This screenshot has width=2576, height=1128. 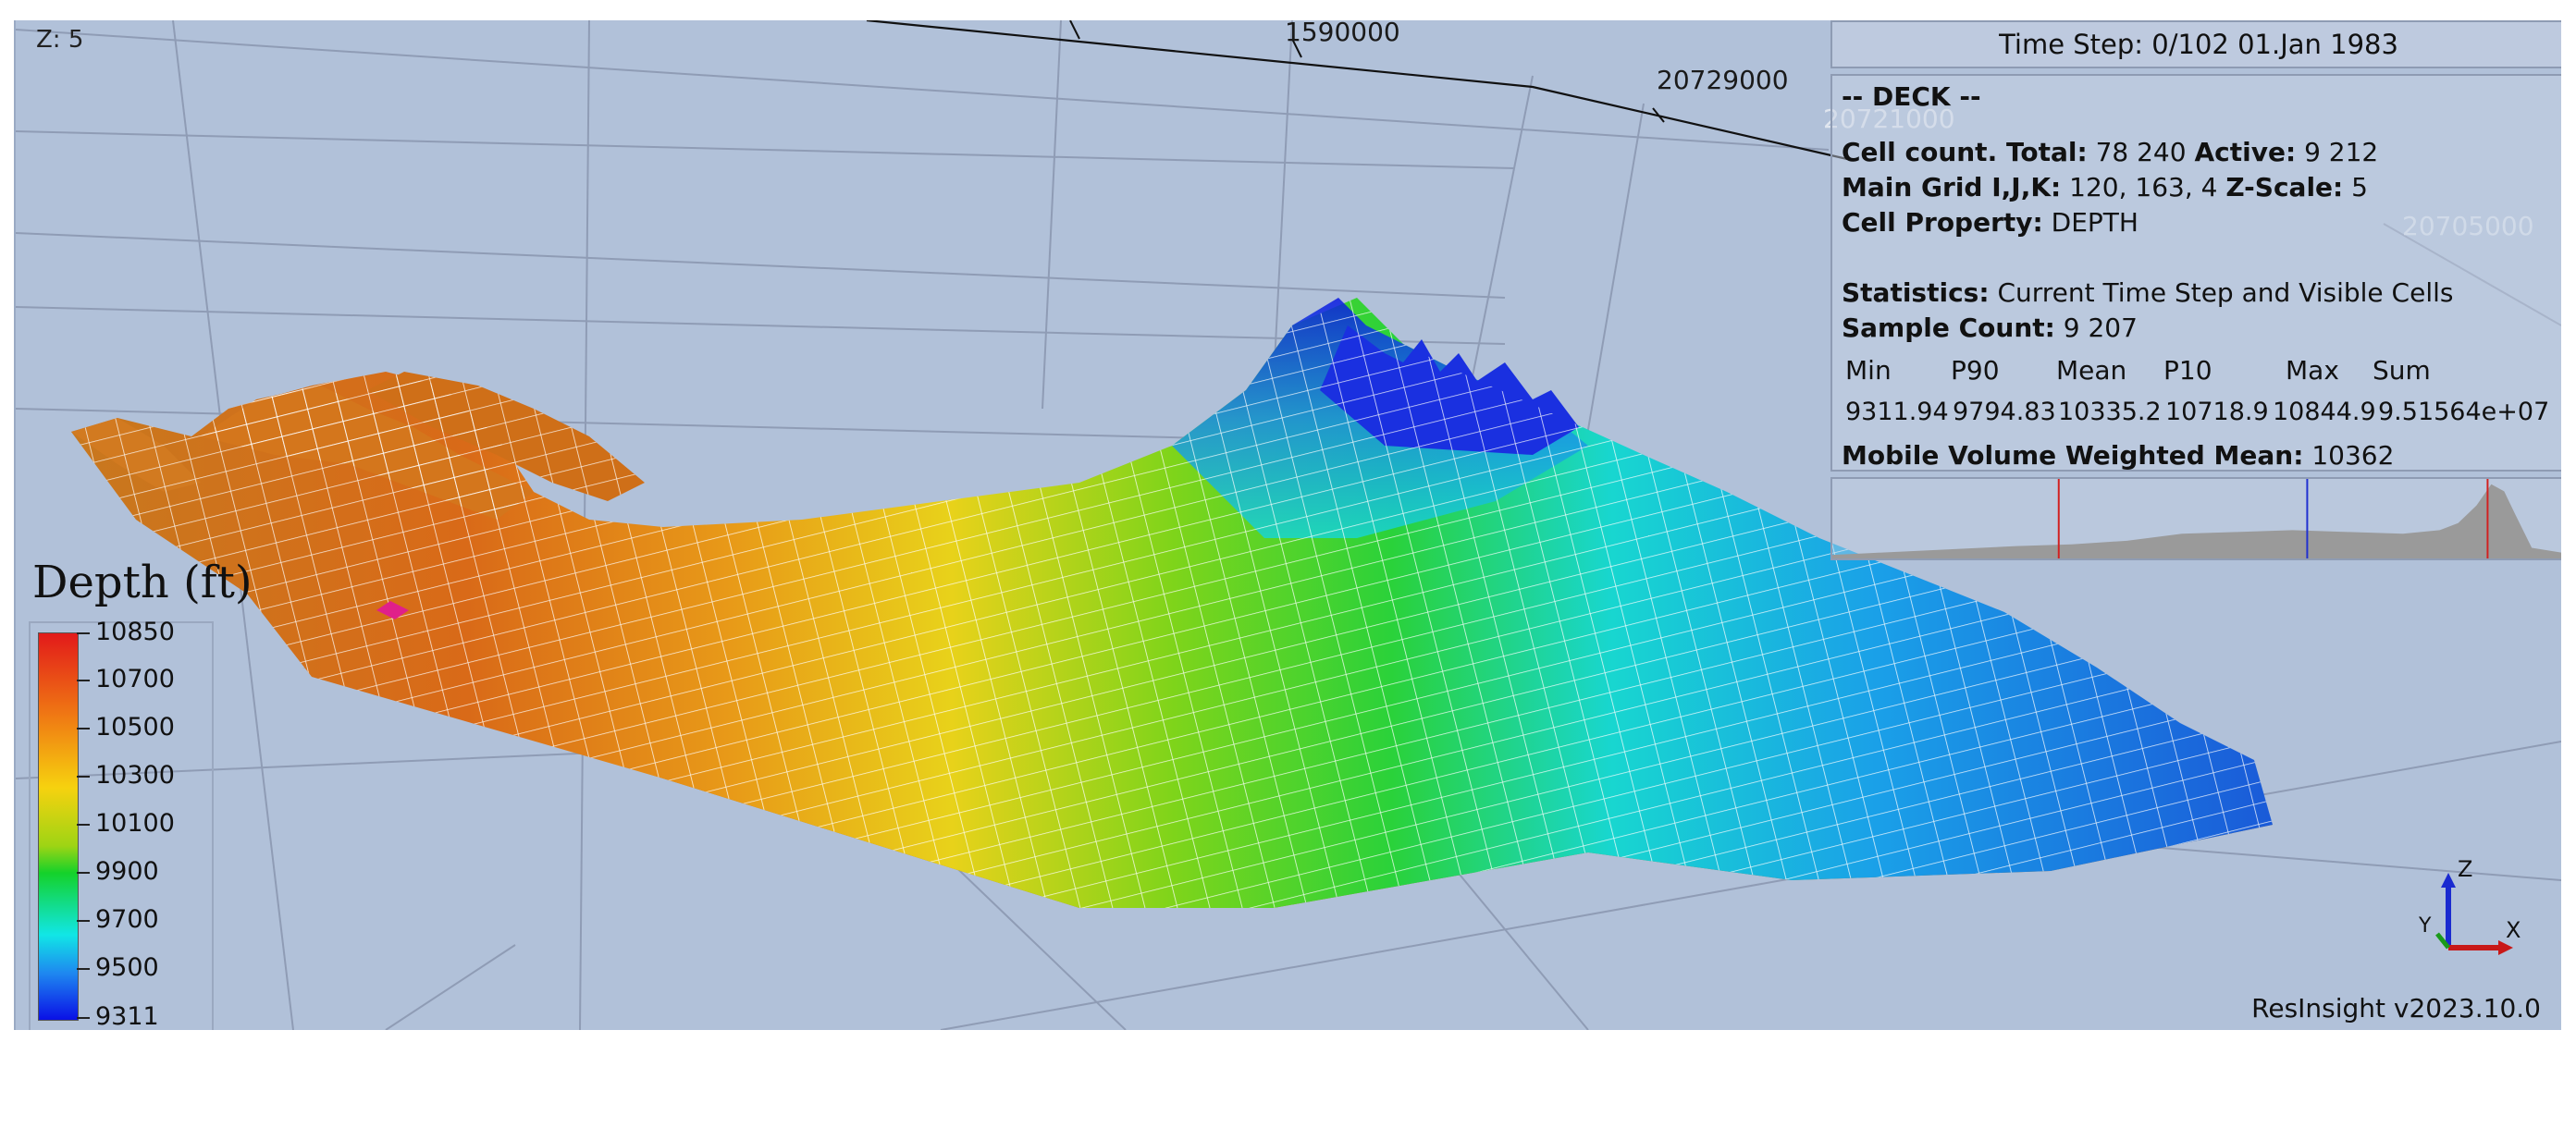 I want to click on legend-tick-9311: 9311, so click(x=127, y=1016).